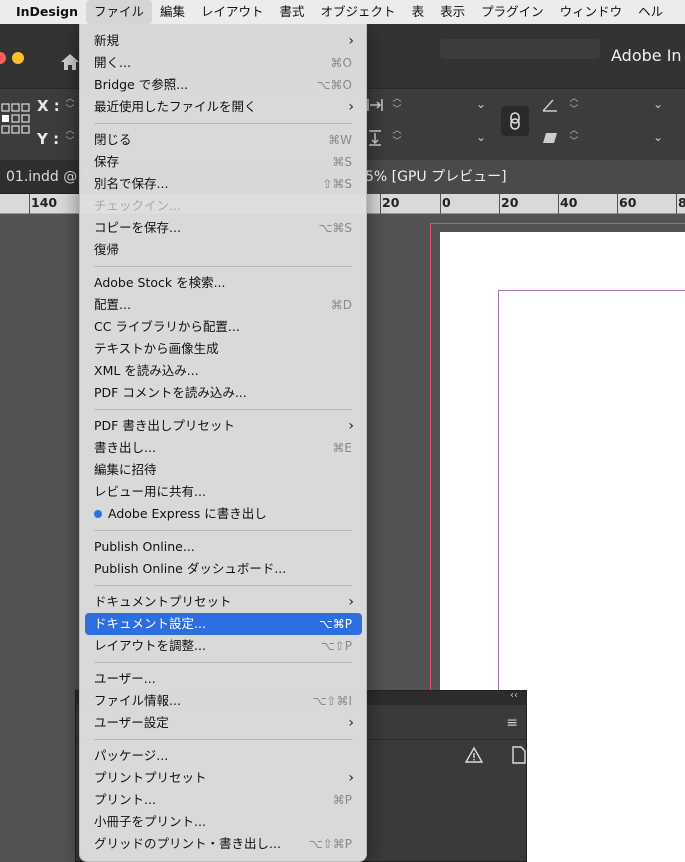  Describe the element at coordinates (515, 121) in the screenshot. I see `link-icon` at that location.